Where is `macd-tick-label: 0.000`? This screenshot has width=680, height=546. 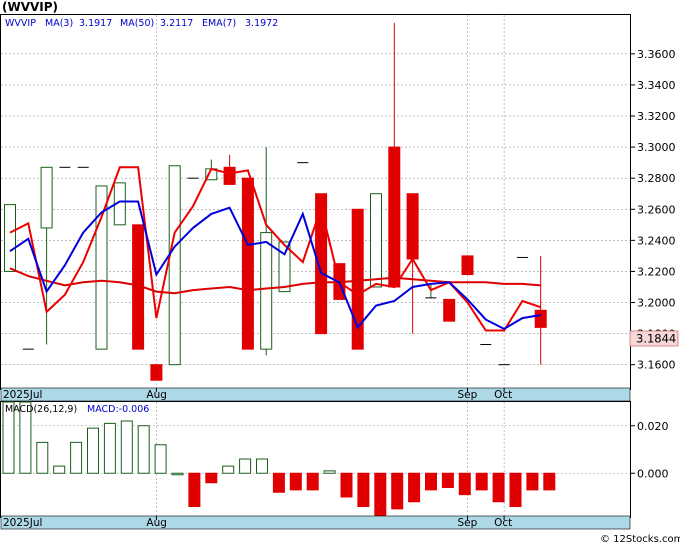 macd-tick-label: 0.000 is located at coordinates (653, 473).